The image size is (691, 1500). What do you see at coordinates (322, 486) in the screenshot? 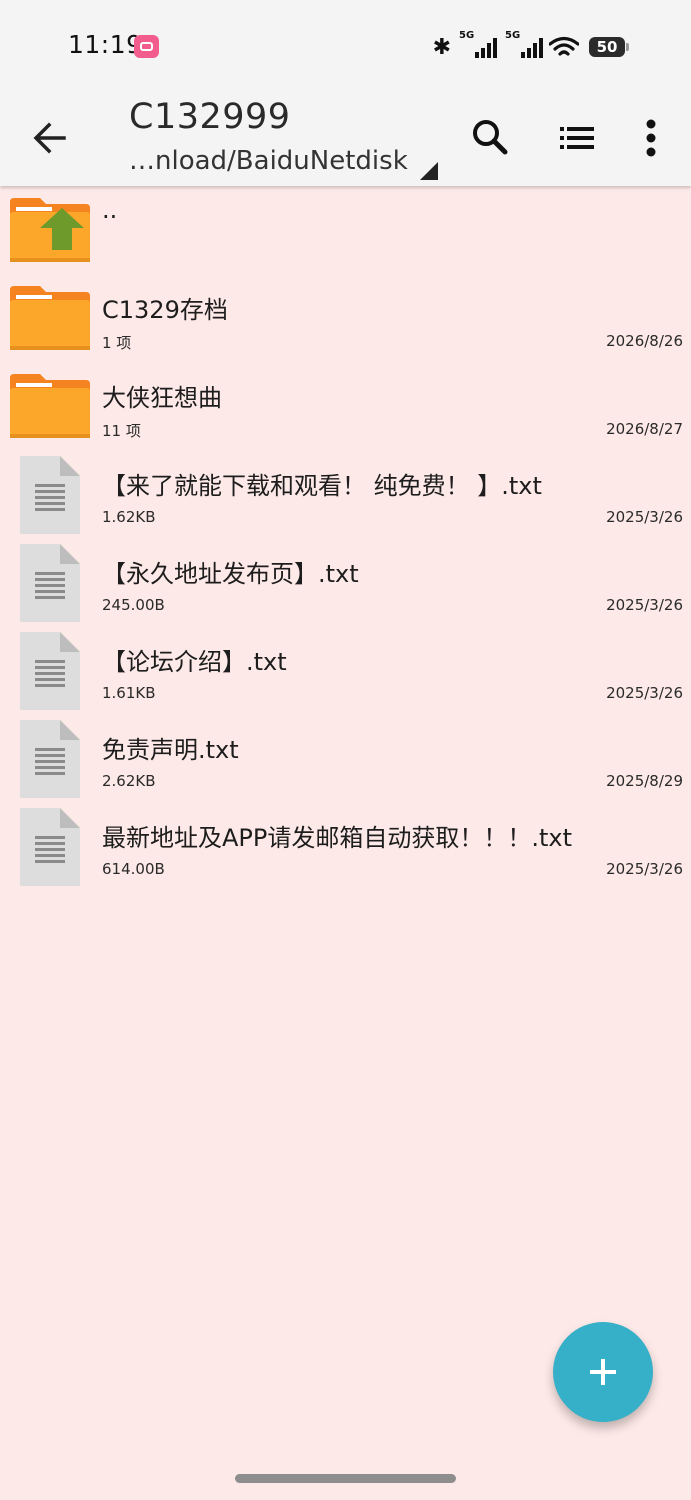
I see `file-name: 【来了就能下载和观看！ 纯免费！ 】.txt` at bounding box center [322, 486].